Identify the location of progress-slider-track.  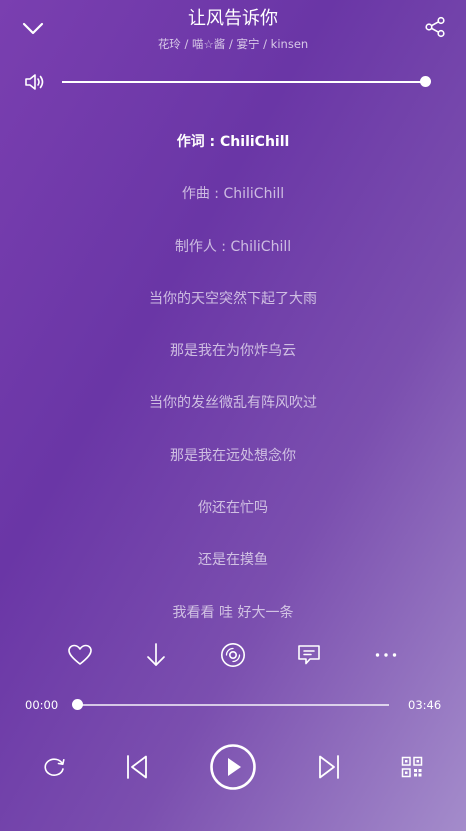
(233, 705).